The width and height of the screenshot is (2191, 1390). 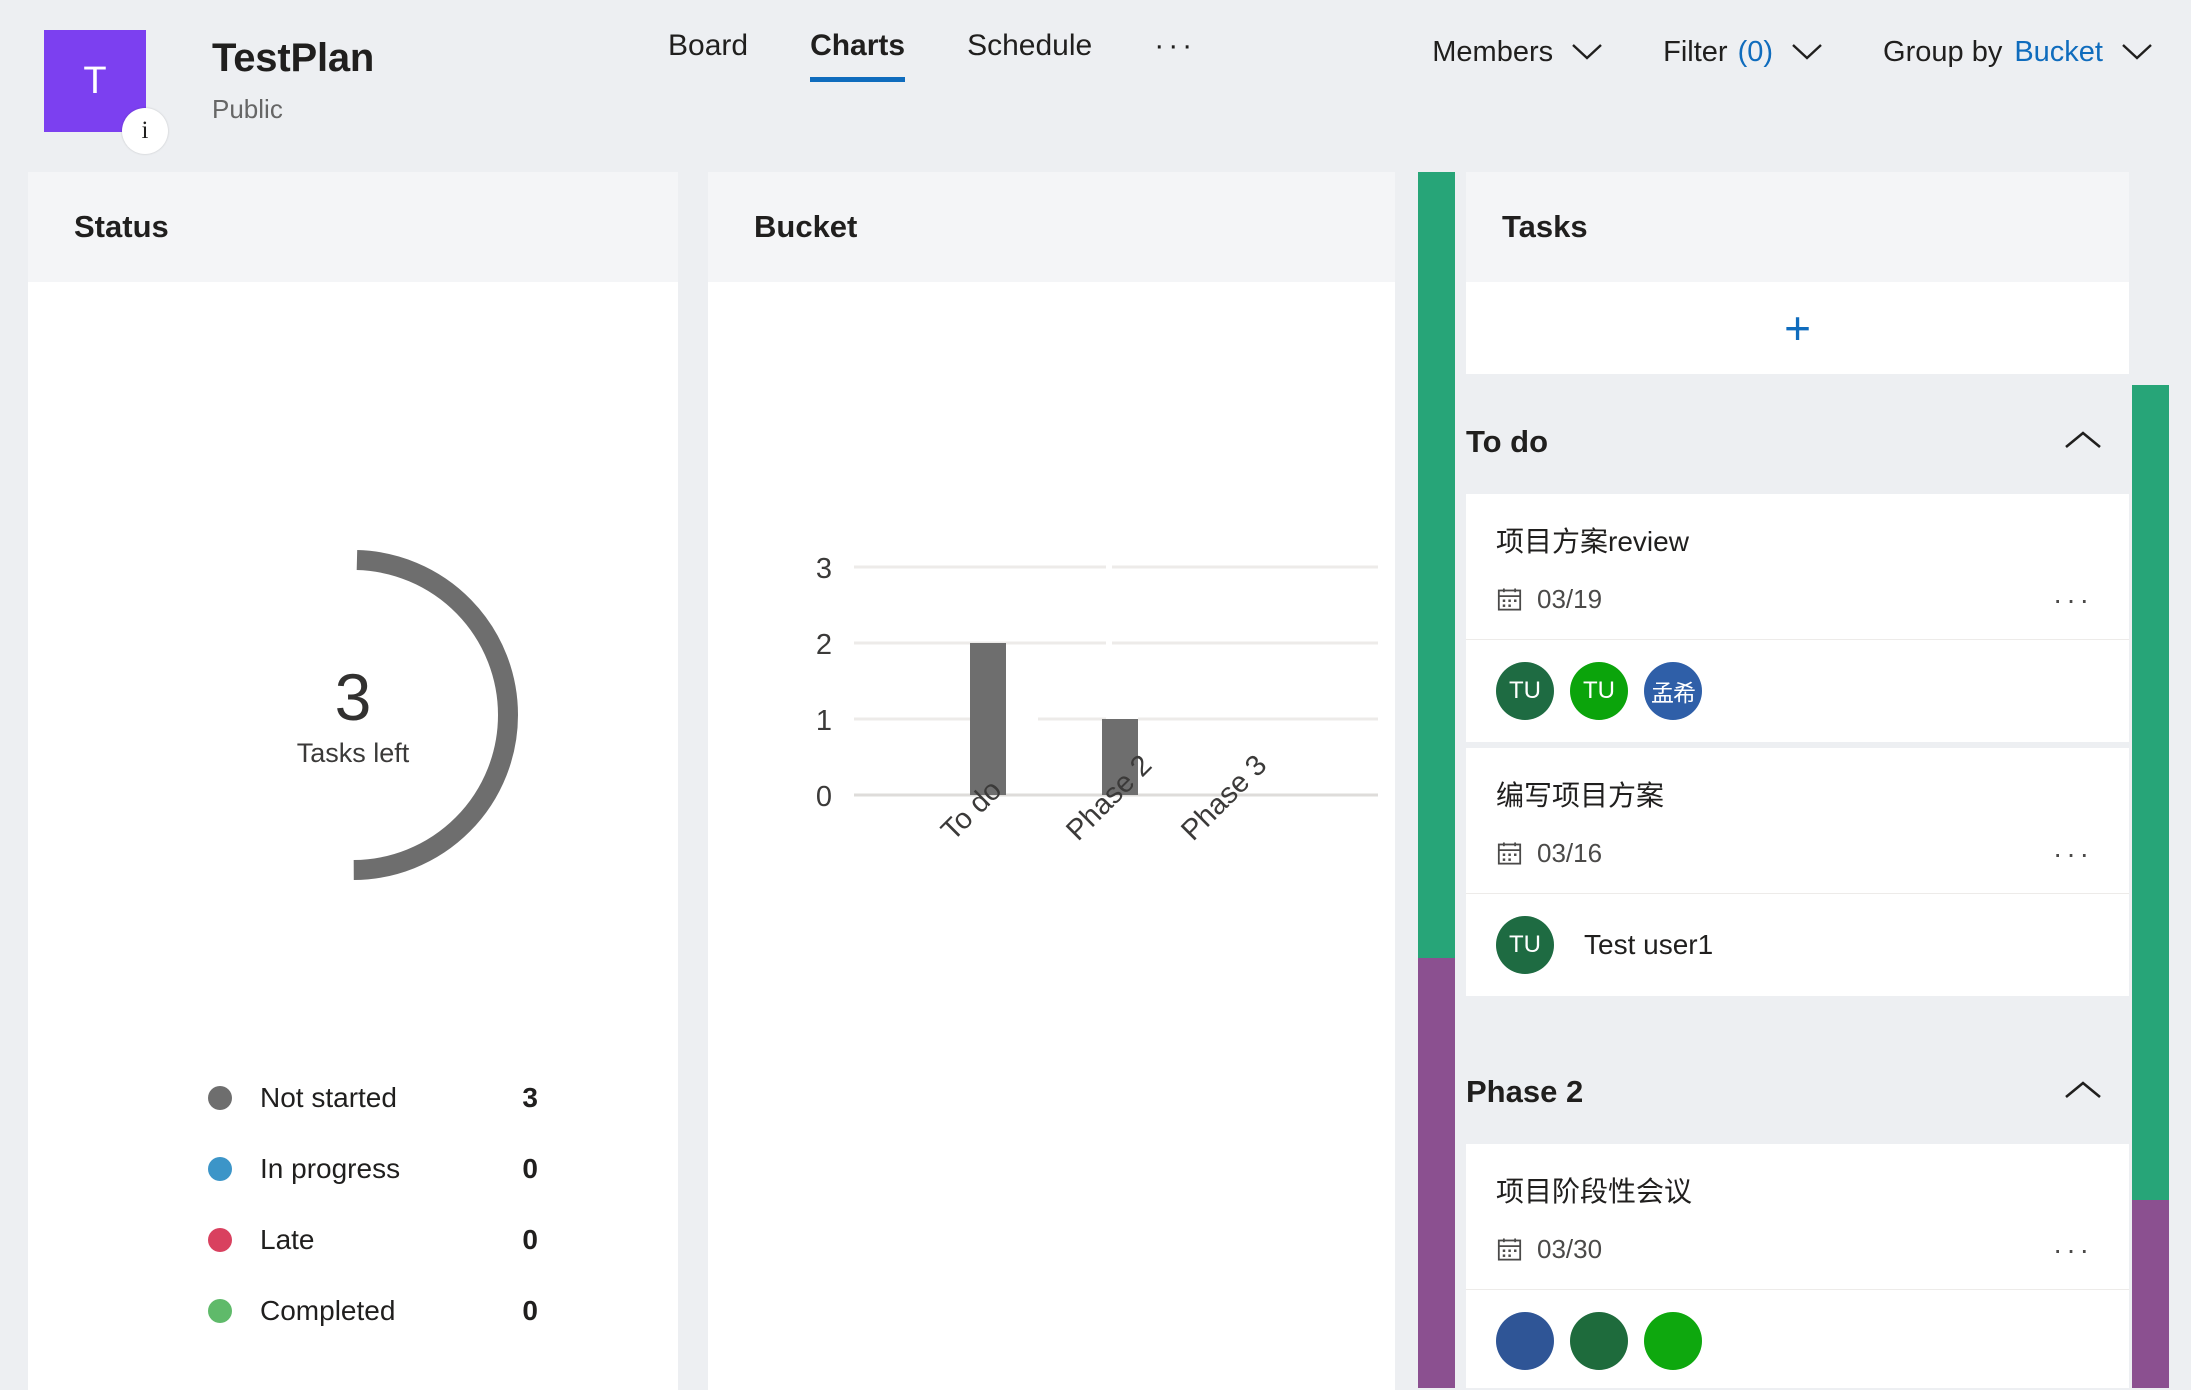 What do you see at coordinates (1570, 1249) in the screenshot?
I see `task-due-text: 03/30` at bounding box center [1570, 1249].